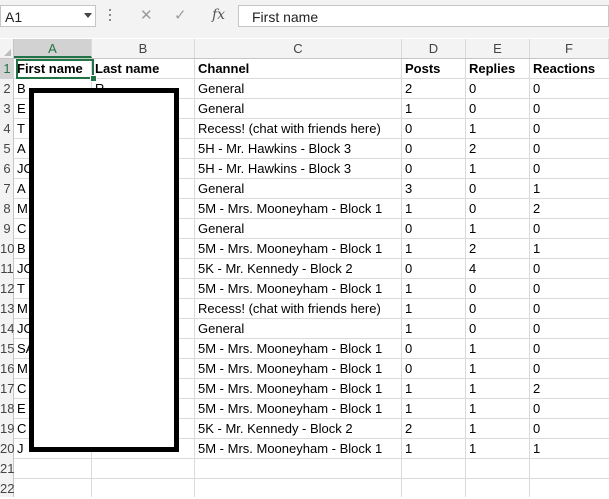 This screenshot has width=609, height=499. Describe the element at coordinates (7, 249) in the screenshot. I see `row-header-10: 10` at that location.